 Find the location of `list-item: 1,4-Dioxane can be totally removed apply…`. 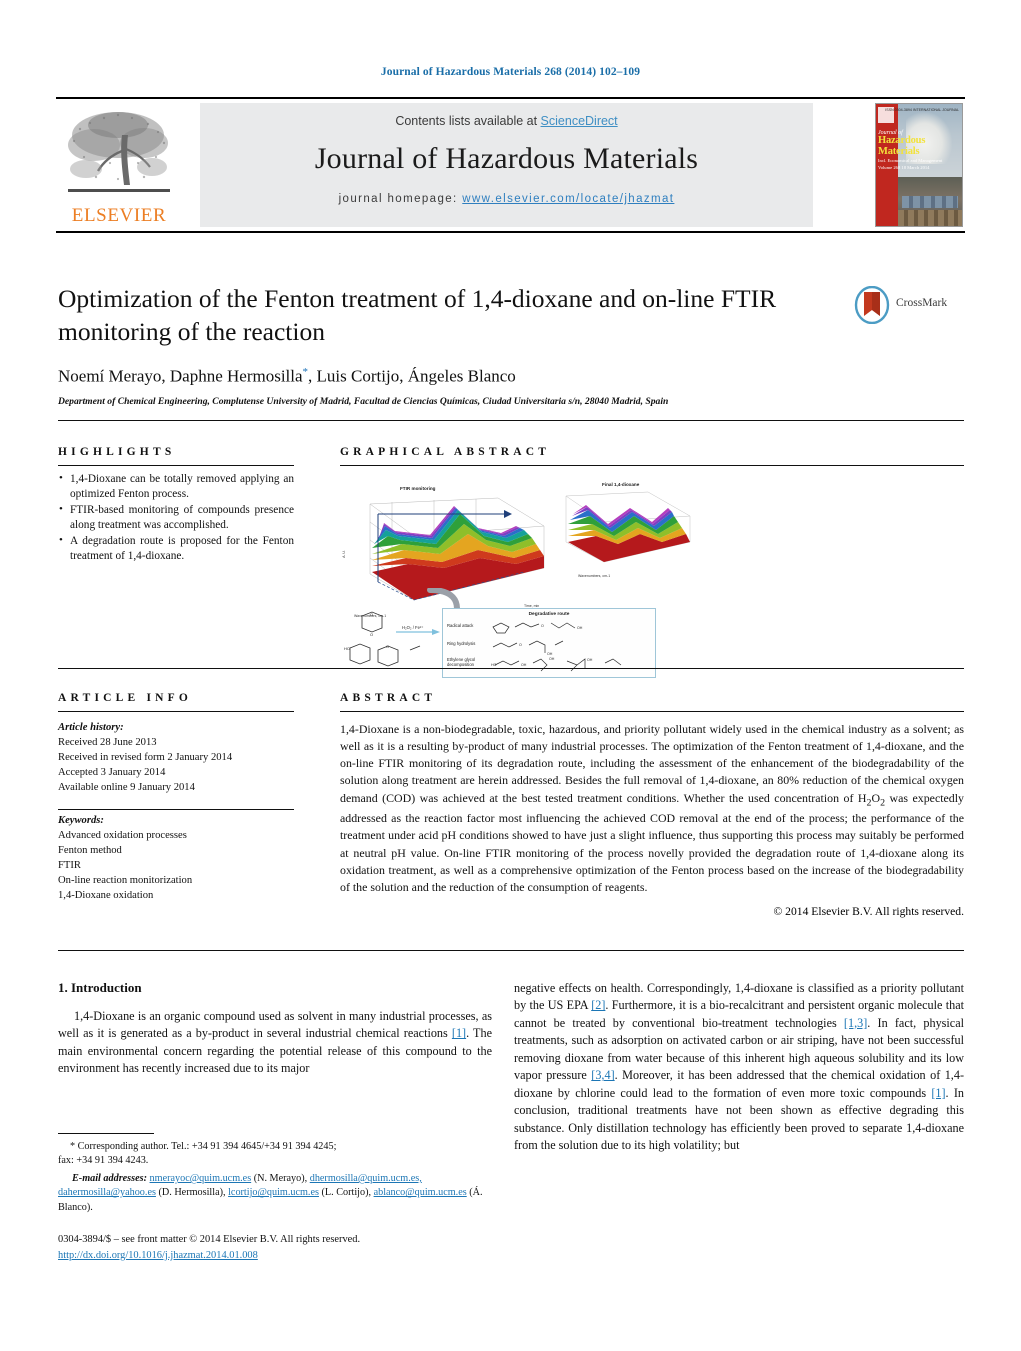

list-item: 1,4-Dioxane can be totally removed apply… is located at coordinates (176, 486).